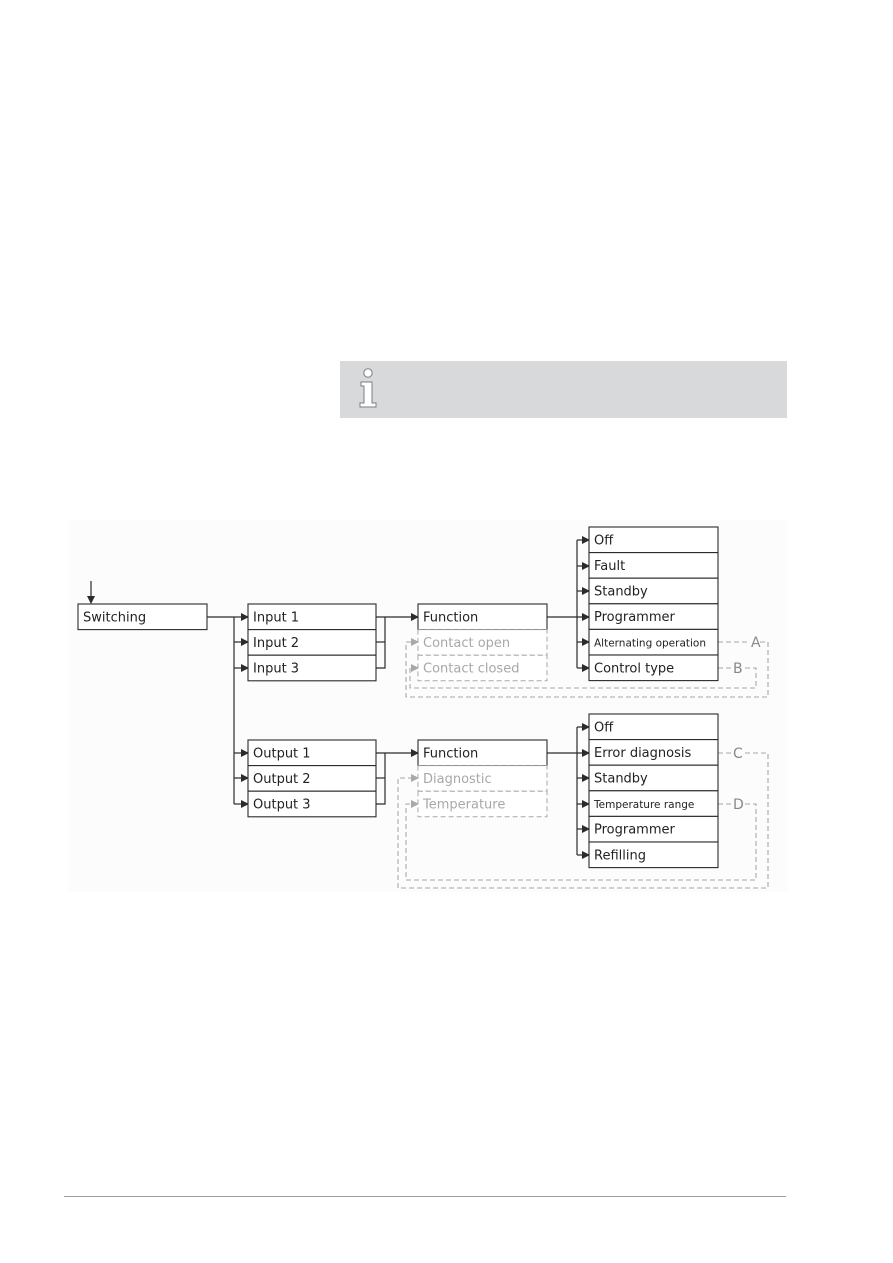 This screenshot has height=1263, width=893. What do you see at coordinates (620, 855) in the screenshot?
I see `node-label: Refilling` at bounding box center [620, 855].